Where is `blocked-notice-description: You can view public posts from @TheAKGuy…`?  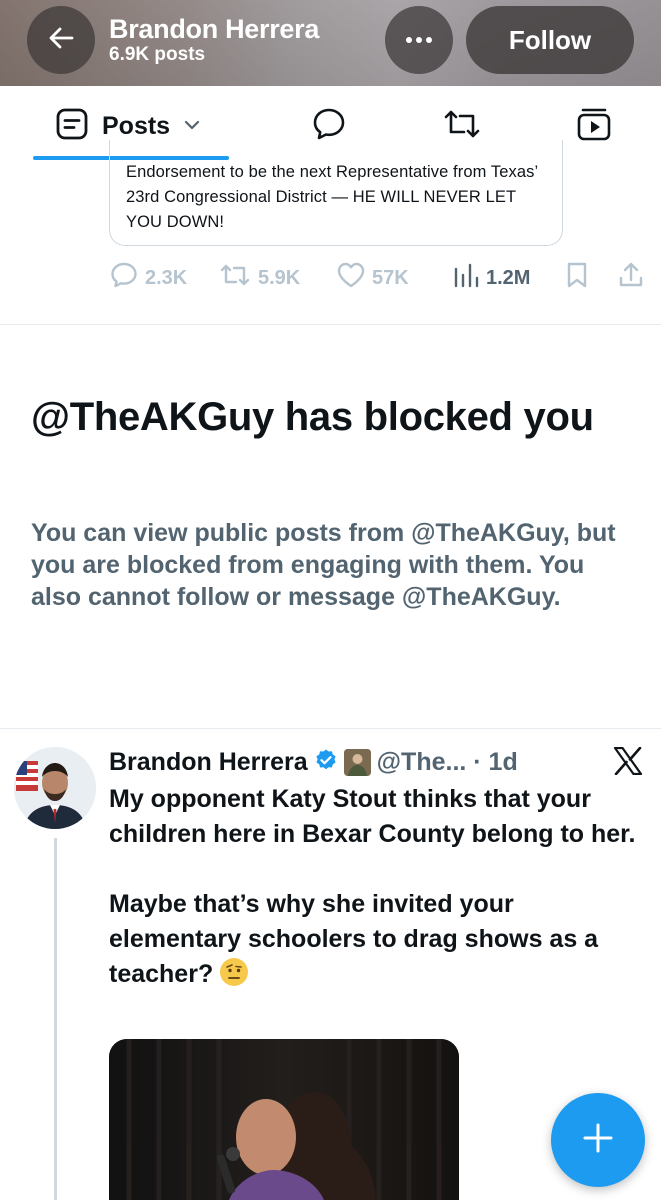 blocked-notice-description: You can view public posts from @TheAKGuy… is located at coordinates (323, 565).